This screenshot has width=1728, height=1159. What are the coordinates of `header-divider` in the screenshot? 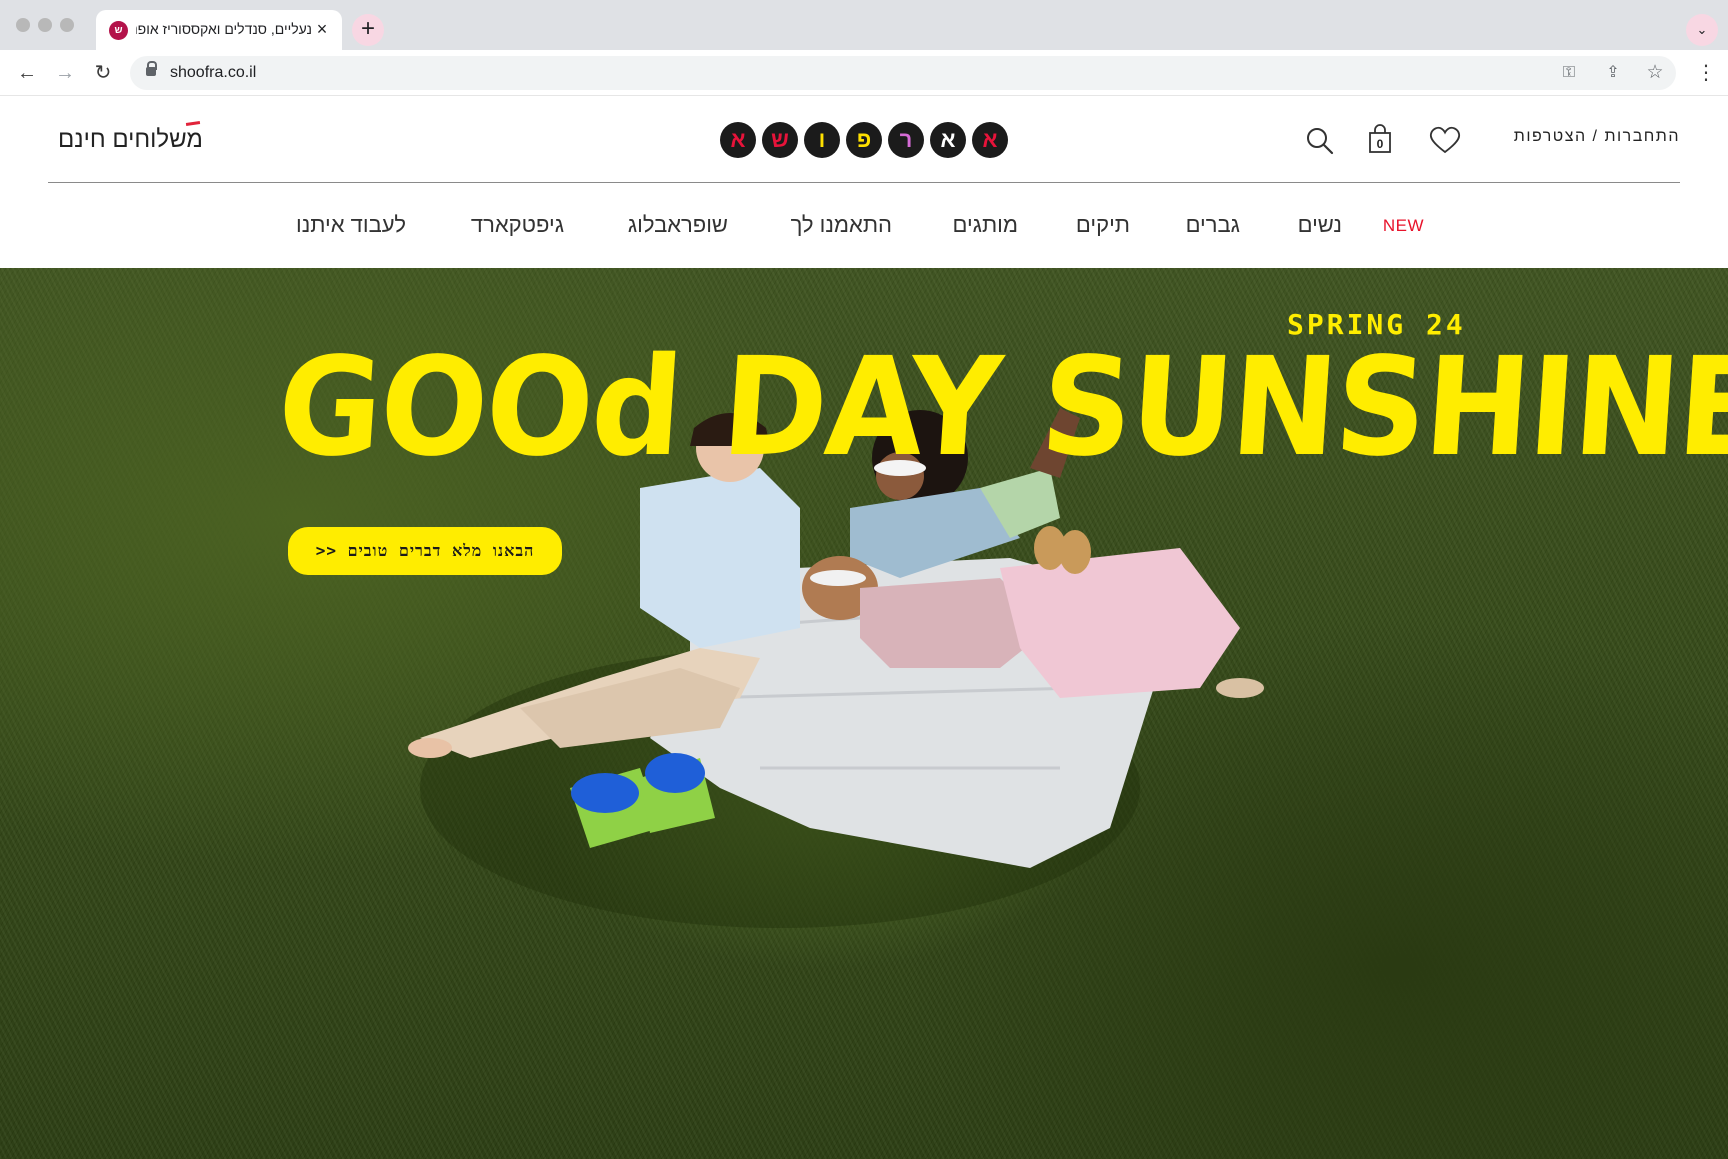 It's located at (864, 182).